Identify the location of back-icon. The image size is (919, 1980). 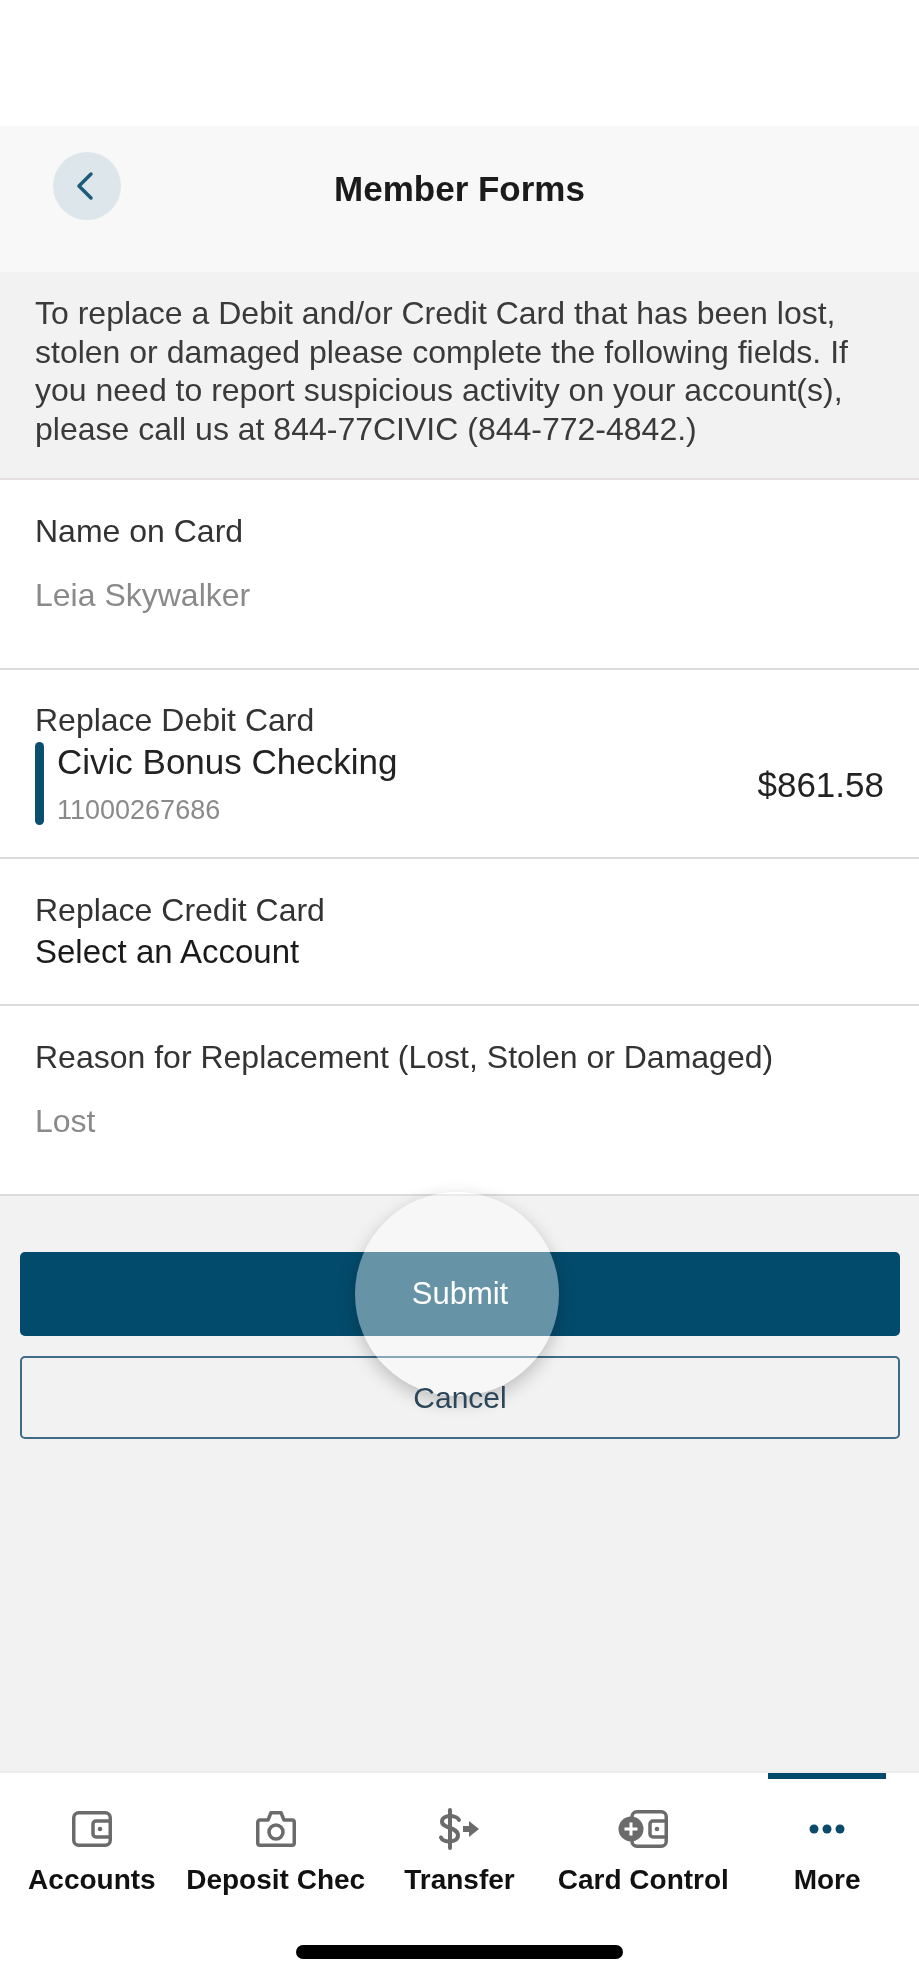
(85, 186).